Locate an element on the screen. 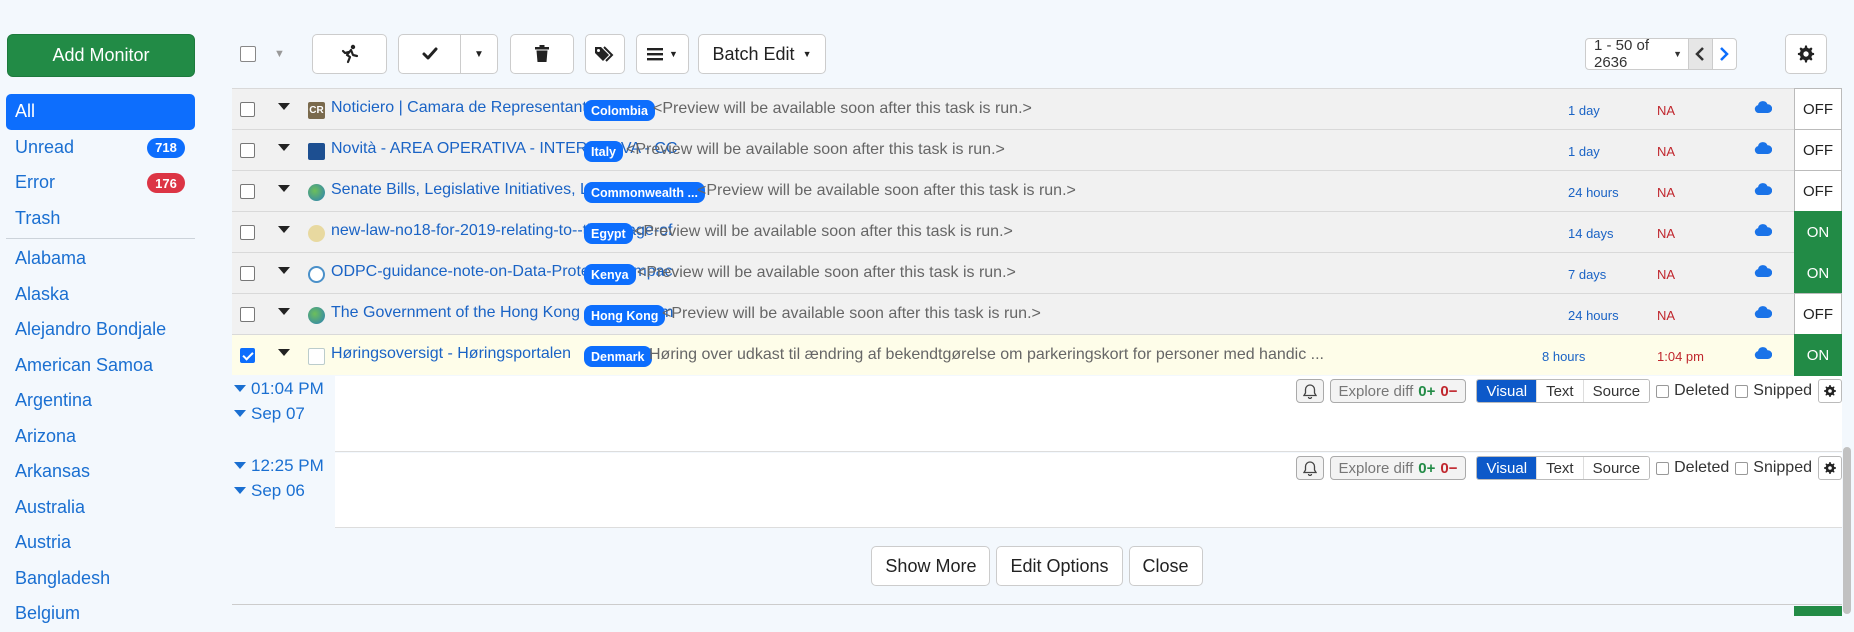 This screenshot has width=1854, height=632. sidebar-folder: Arkansas is located at coordinates (100, 472).